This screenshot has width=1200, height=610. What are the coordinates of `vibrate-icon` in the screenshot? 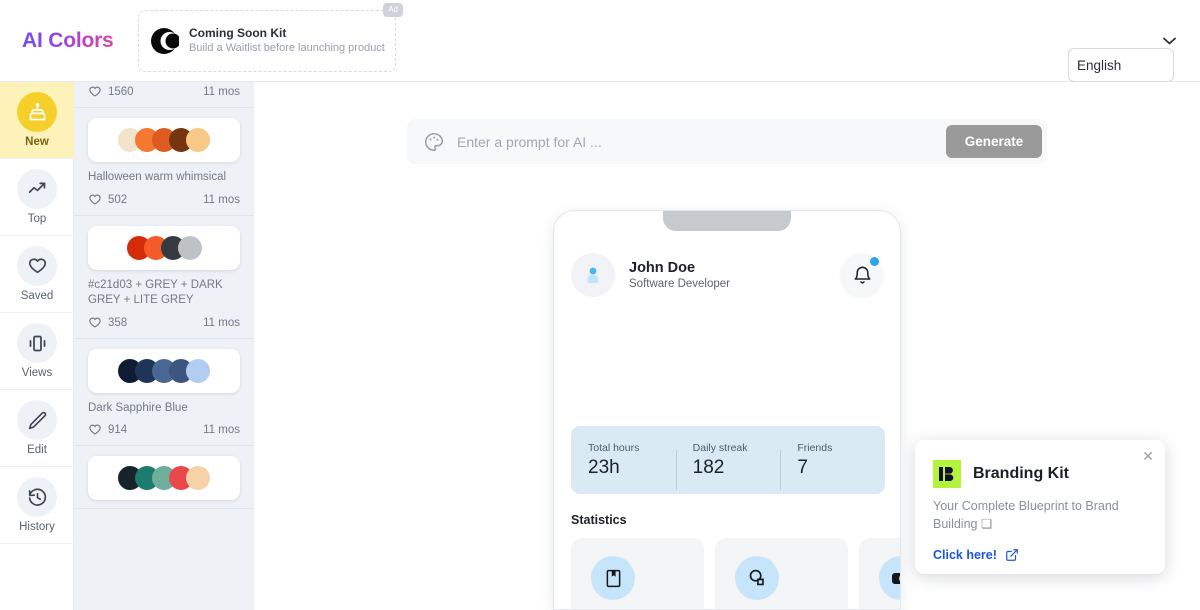 It's located at (37, 343).